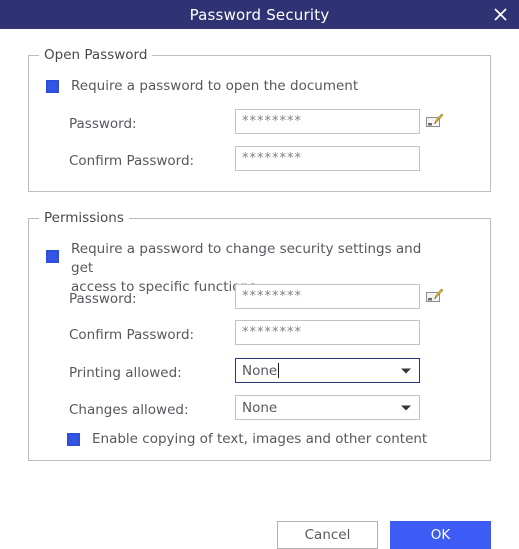 Image resolution: width=519 pixels, height=549 pixels. I want to click on open-password-group-legend: Open Password, so click(96, 55).